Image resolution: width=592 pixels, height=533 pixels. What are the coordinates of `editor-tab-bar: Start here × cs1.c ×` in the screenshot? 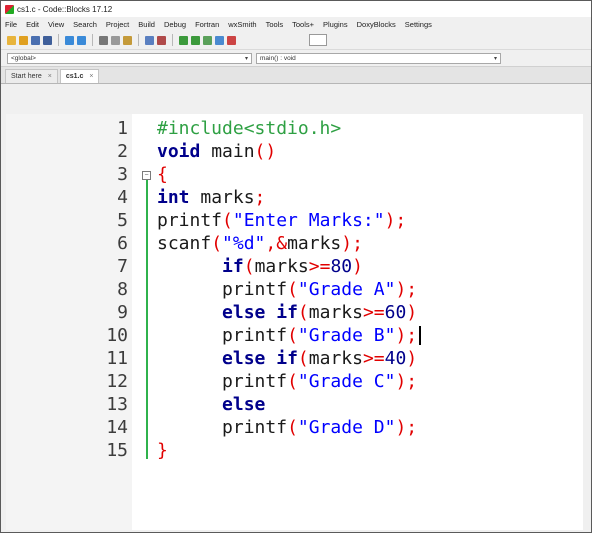 It's located at (296, 75).